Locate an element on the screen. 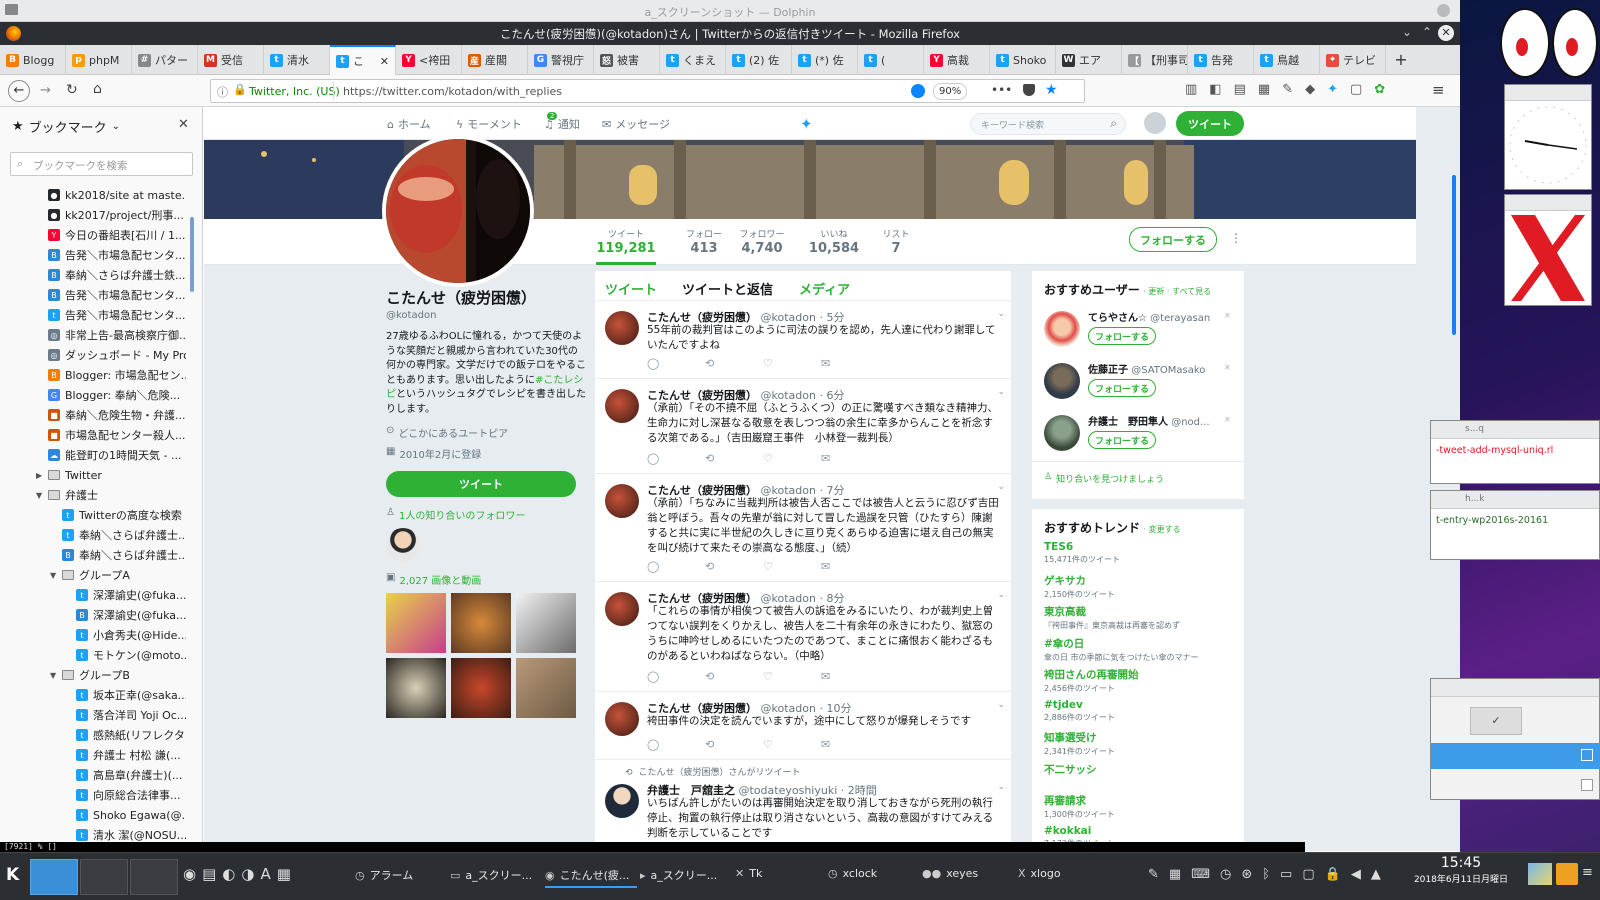 The height and width of the screenshot is (900, 1600). taskbar-task: Xxlogo is located at coordinates (1064, 873).